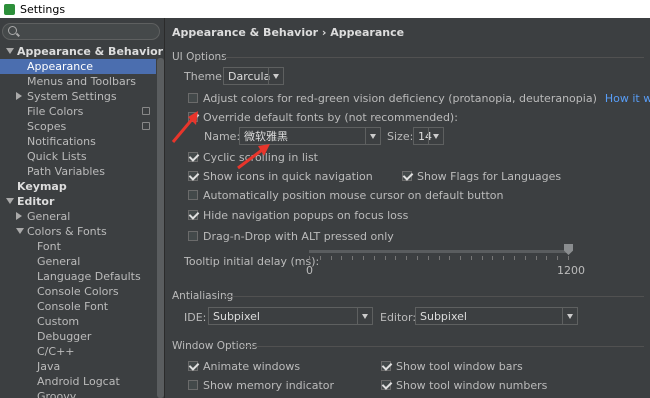 The image size is (650, 398). Describe the element at coordinates (325, 9) in the screenshot. I see `window-titlebar: Settings` at that location.